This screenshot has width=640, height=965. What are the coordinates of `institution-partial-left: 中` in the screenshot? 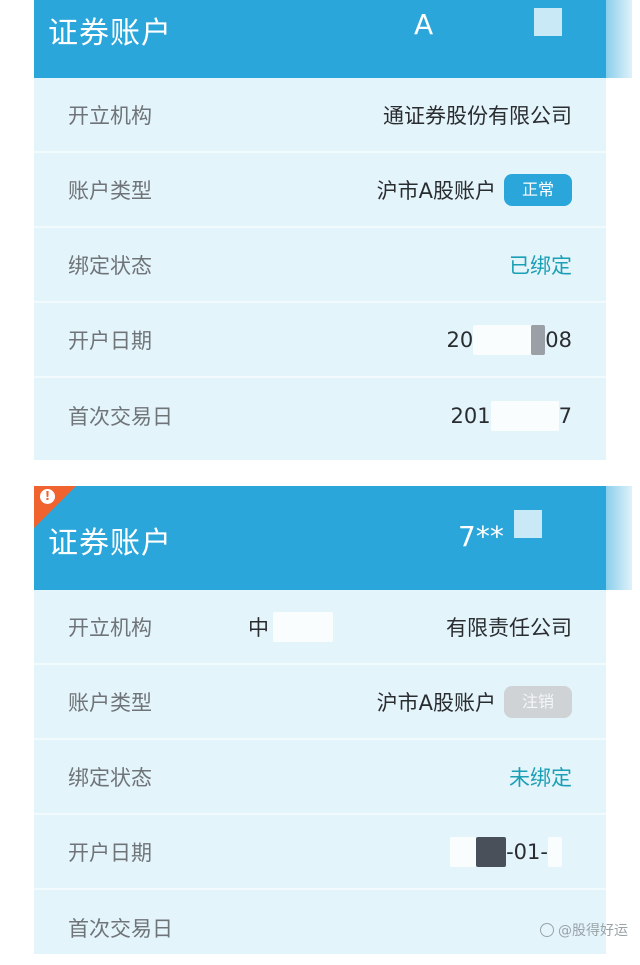 It's located at (290, 626).